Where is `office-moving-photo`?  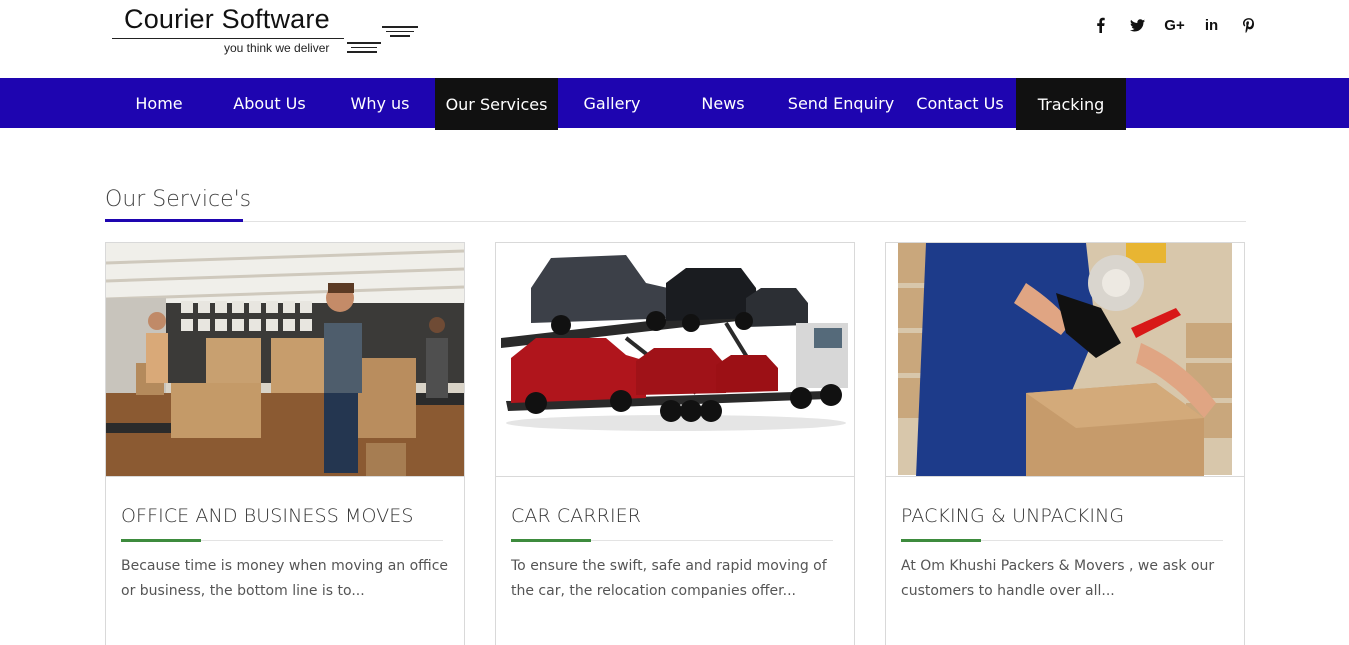
office-moving-photo is located at coordinates (285, 360).